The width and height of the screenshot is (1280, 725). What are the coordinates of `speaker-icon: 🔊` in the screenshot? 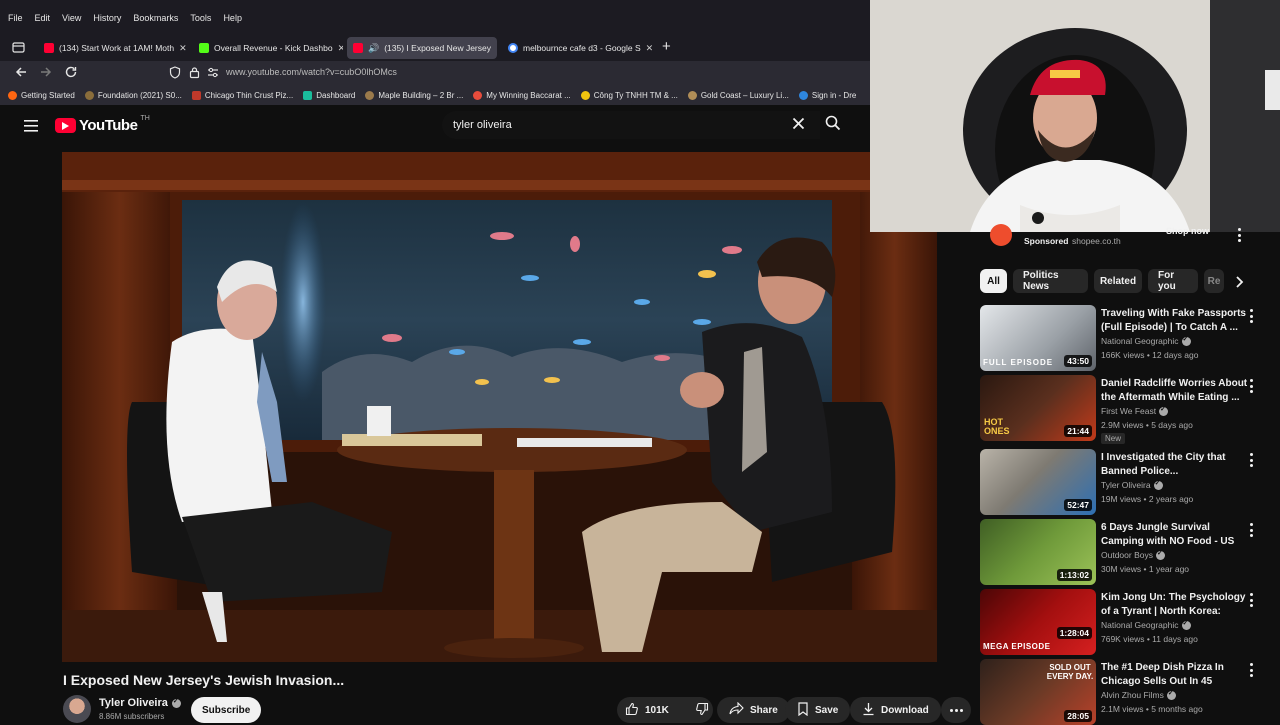 It's located at (373, 48).